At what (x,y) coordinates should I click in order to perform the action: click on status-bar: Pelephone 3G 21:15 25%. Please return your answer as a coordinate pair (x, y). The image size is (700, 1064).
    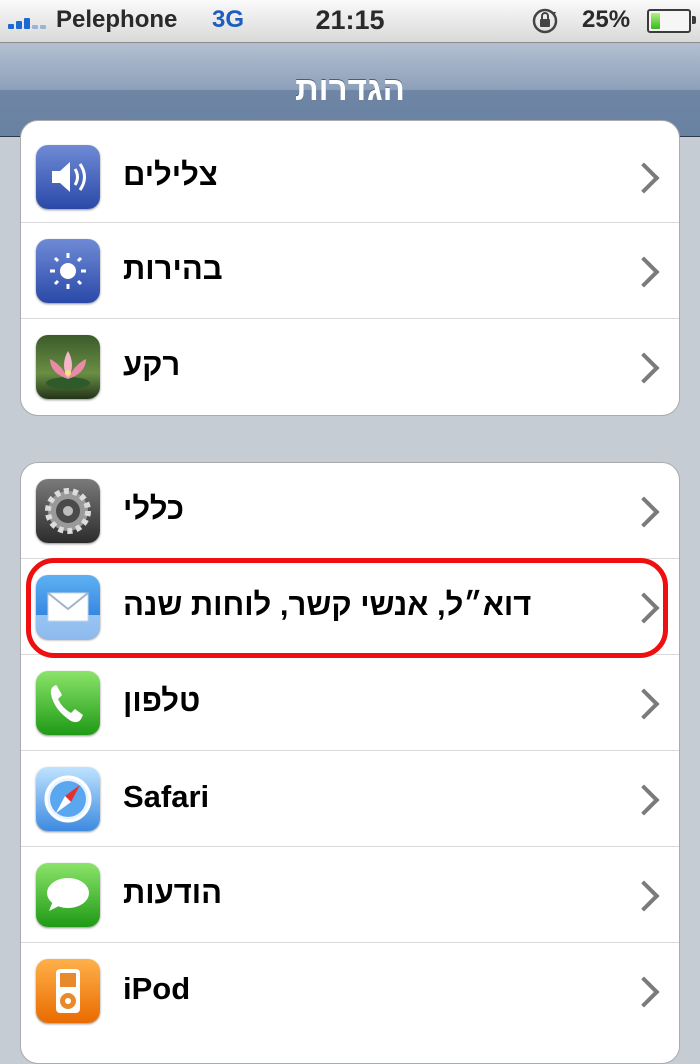
    Looking at the image, I should click on (350, 21).